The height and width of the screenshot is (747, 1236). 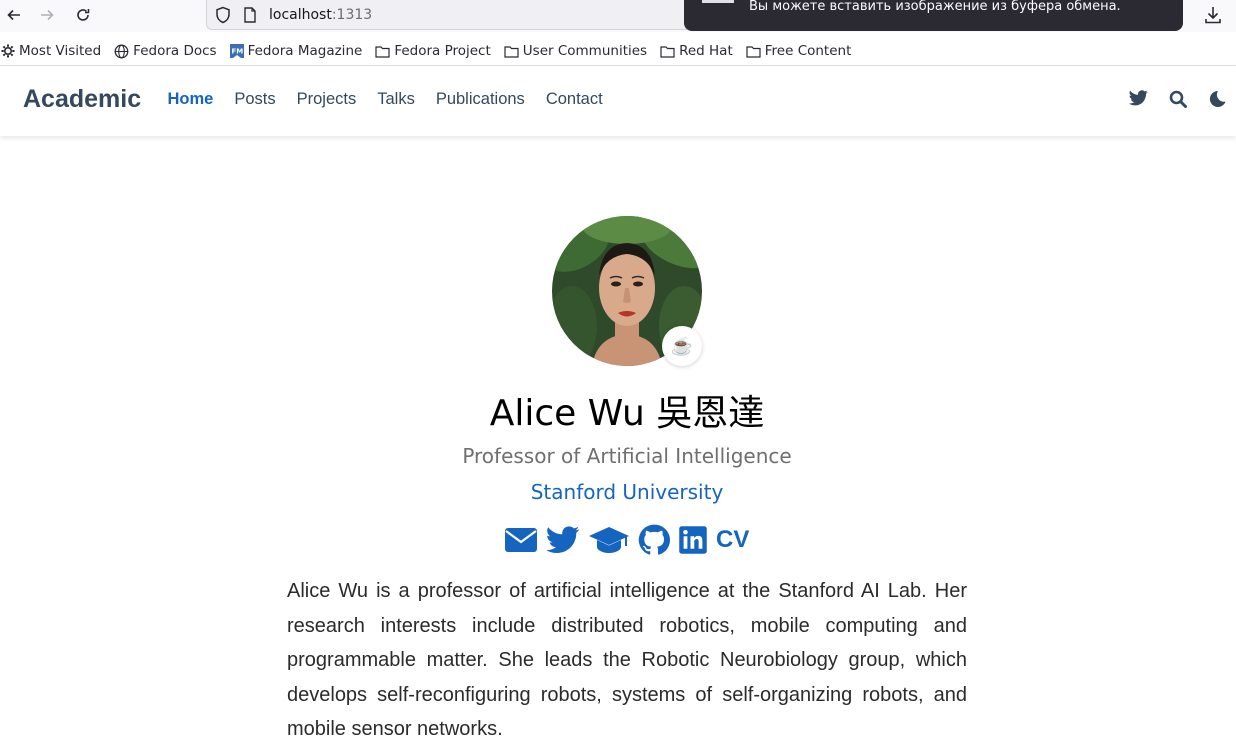 What do you see at coordinates (121, 51) in the screenshot?
I see `globe-icon` at bounding box center [121, 51].